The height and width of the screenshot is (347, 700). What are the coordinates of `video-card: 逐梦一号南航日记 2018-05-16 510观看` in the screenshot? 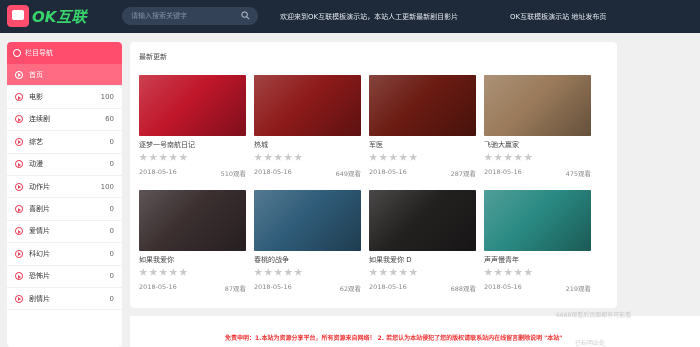 It's located at (192, 126).